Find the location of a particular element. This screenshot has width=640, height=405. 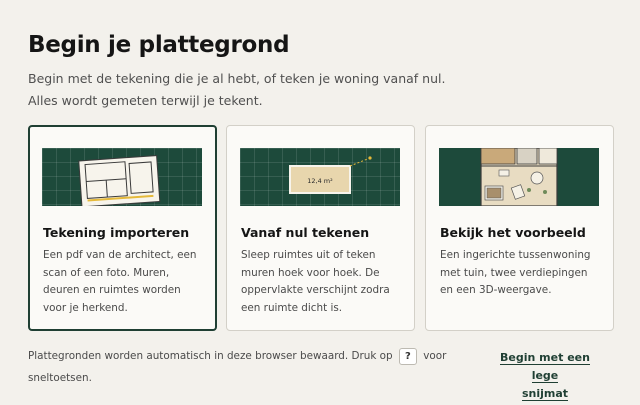

start-blank-link: Begin met een lege snijmat is located at coordinates (545, 376).